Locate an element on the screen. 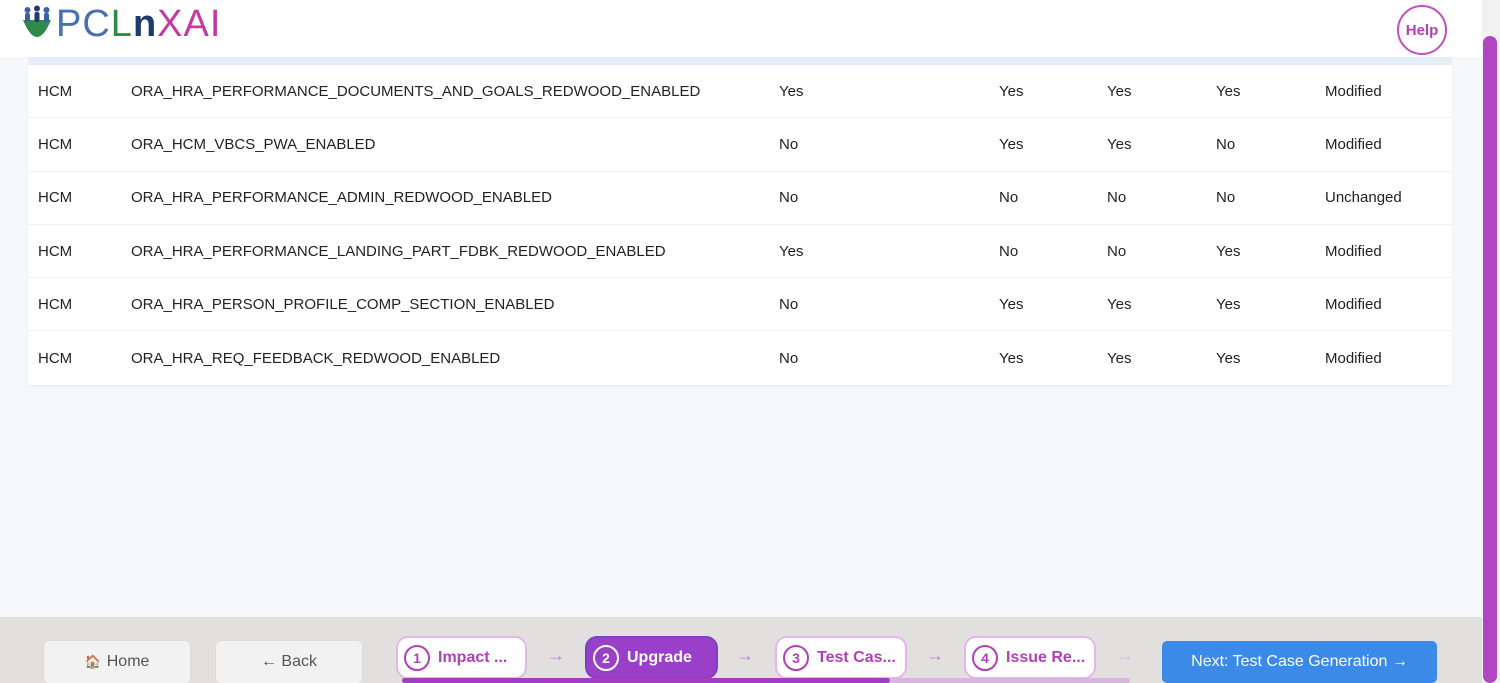 This screenshot has width=1500, height=683. step-number: 2 is located at coordinates (606, 657).